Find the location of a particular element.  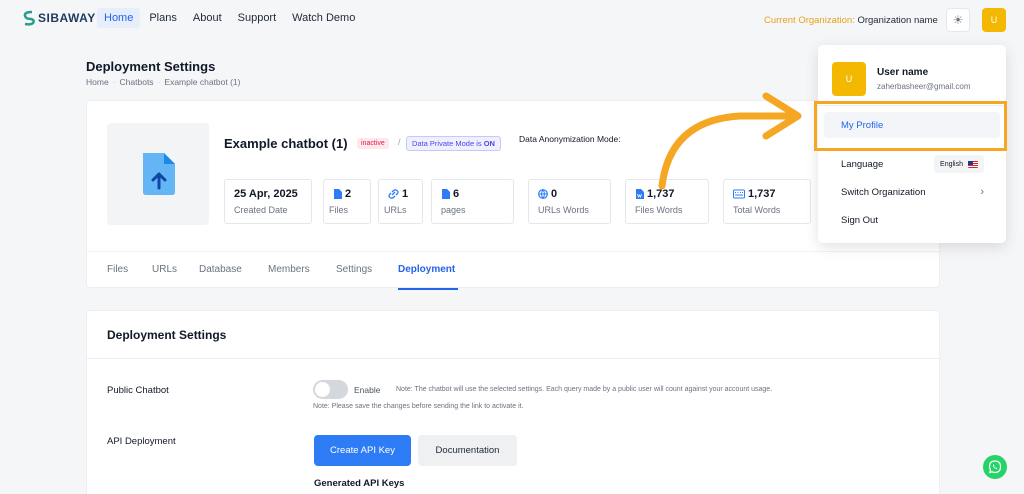

keyboard-icon is located at coordinates (739, 194).